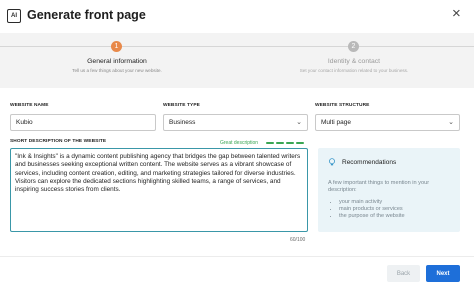 The image size is (474, 284). Describe the element at coordinates (369, 162) in the screenshot. I see `recommendations-title: Recommendations` at that location.